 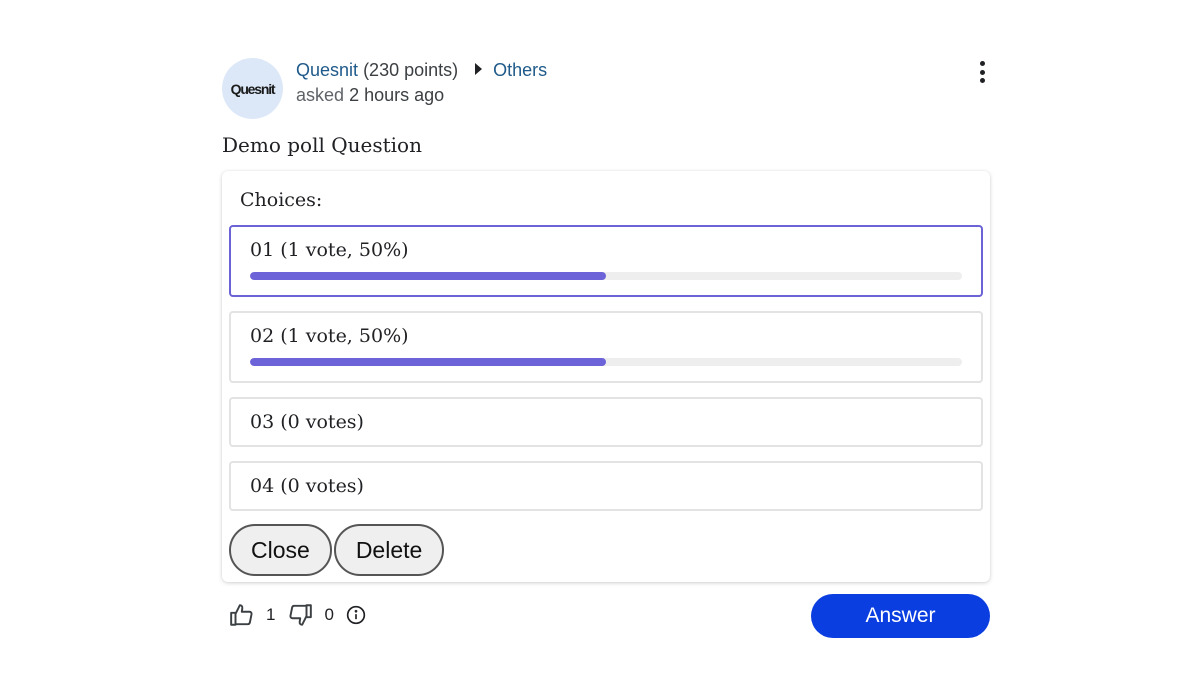 What do you see at coordinates (329, 614) in the screenshot?
I see `downvote-count: 0` at bounding box center [329, 614].